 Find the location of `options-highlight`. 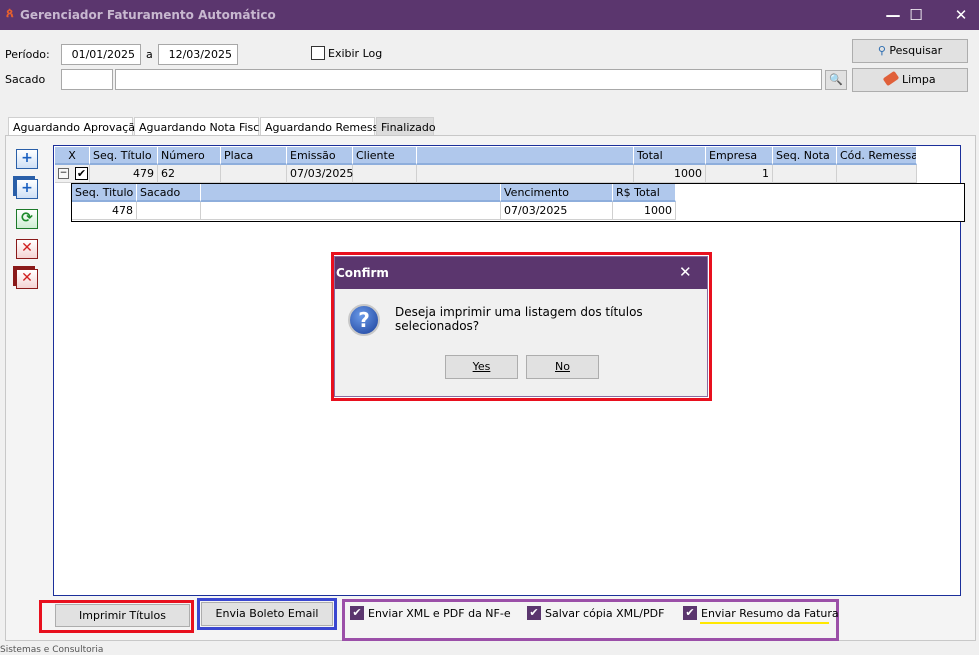

options-highlight is located at coordinates (590, 620).